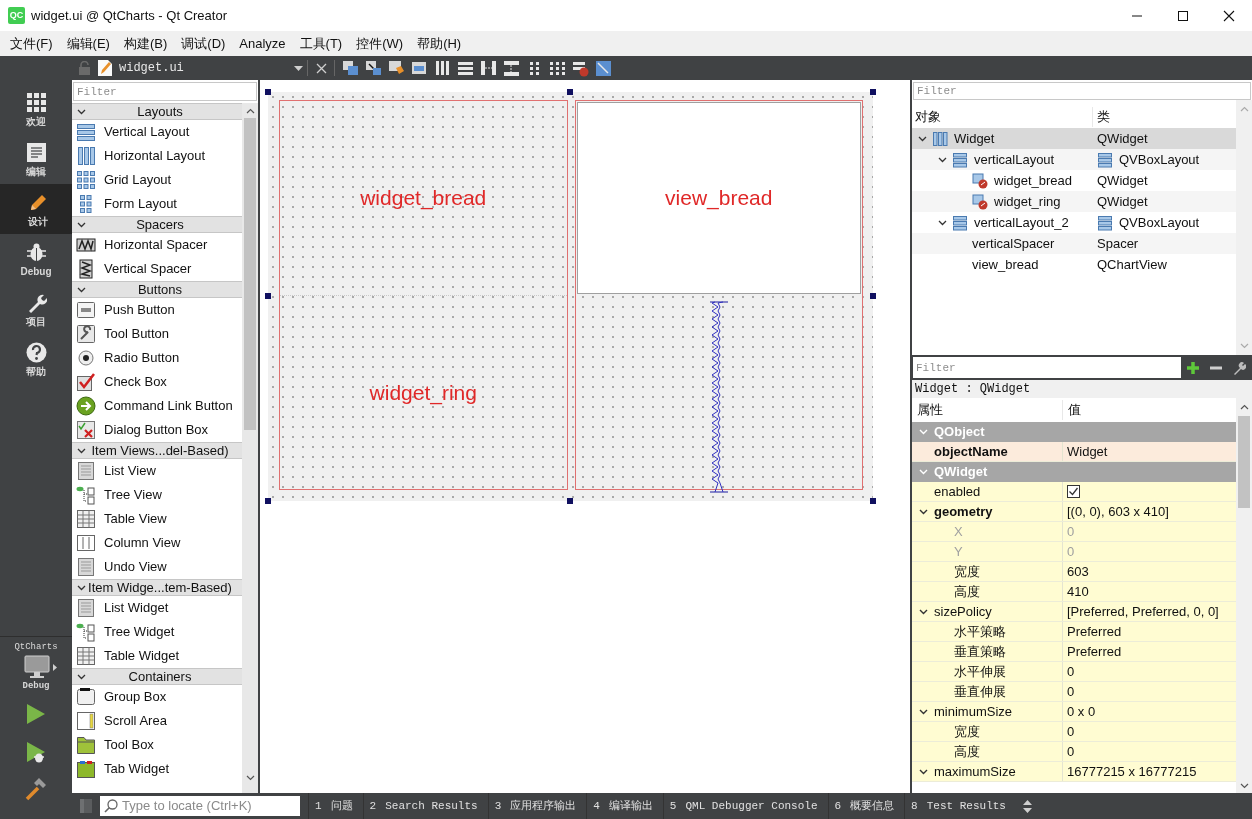  Describe the element at coordinates (1164, 117) in the screenshot. I see `column-header: 类` at that location.